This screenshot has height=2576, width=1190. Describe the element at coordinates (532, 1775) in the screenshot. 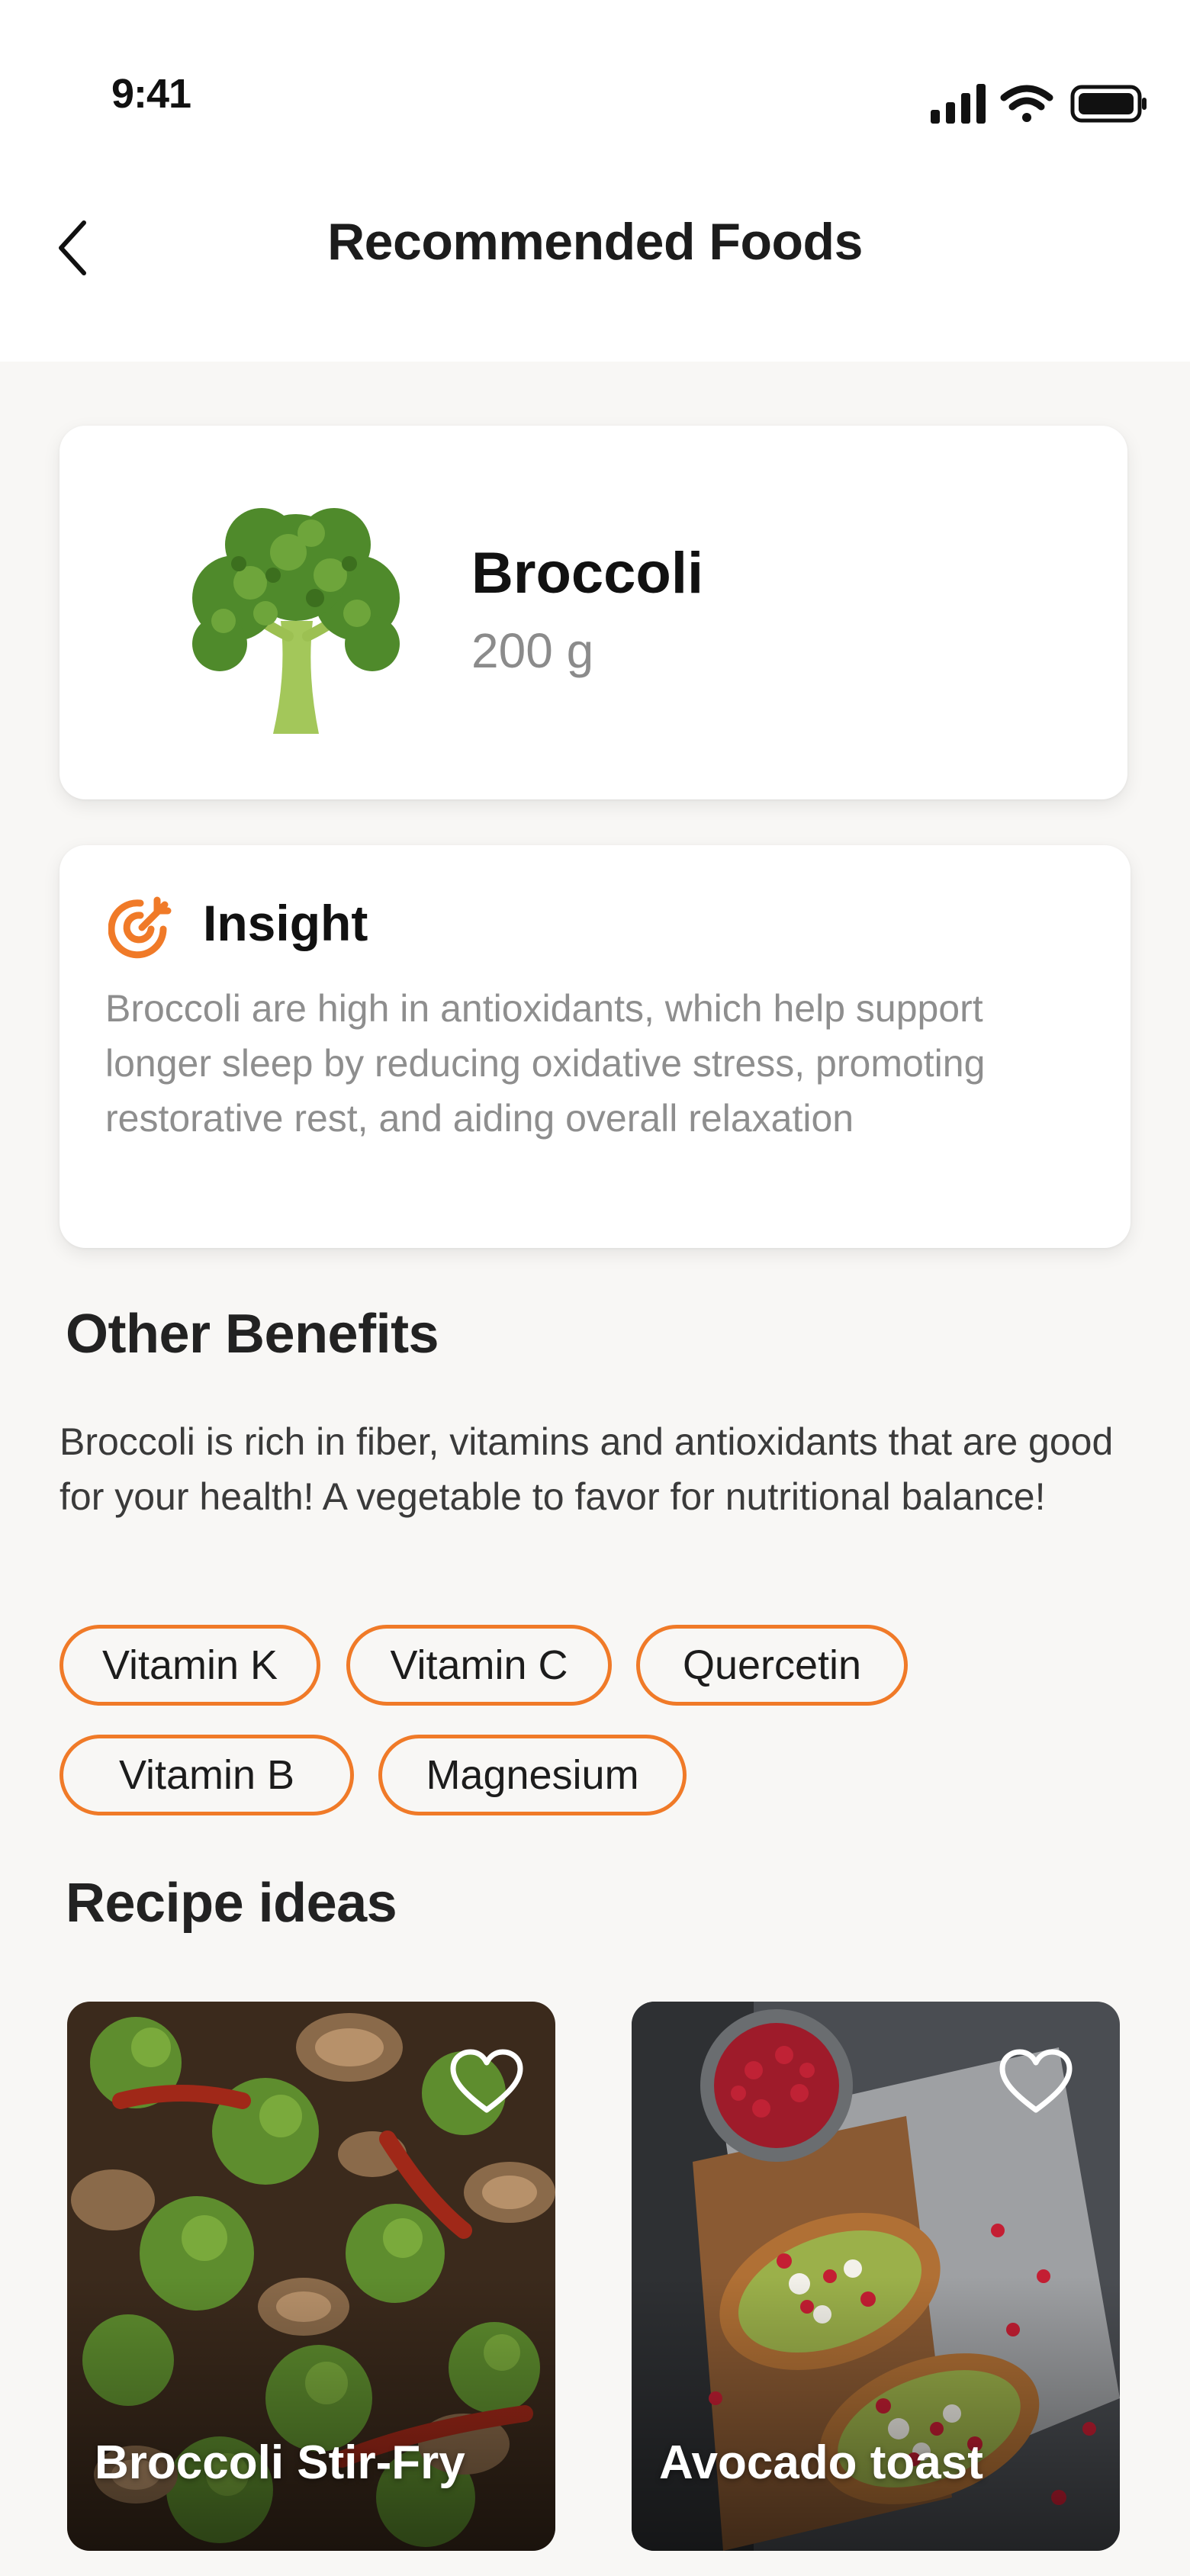

I see `tag-chip: Magnesium` at that location.